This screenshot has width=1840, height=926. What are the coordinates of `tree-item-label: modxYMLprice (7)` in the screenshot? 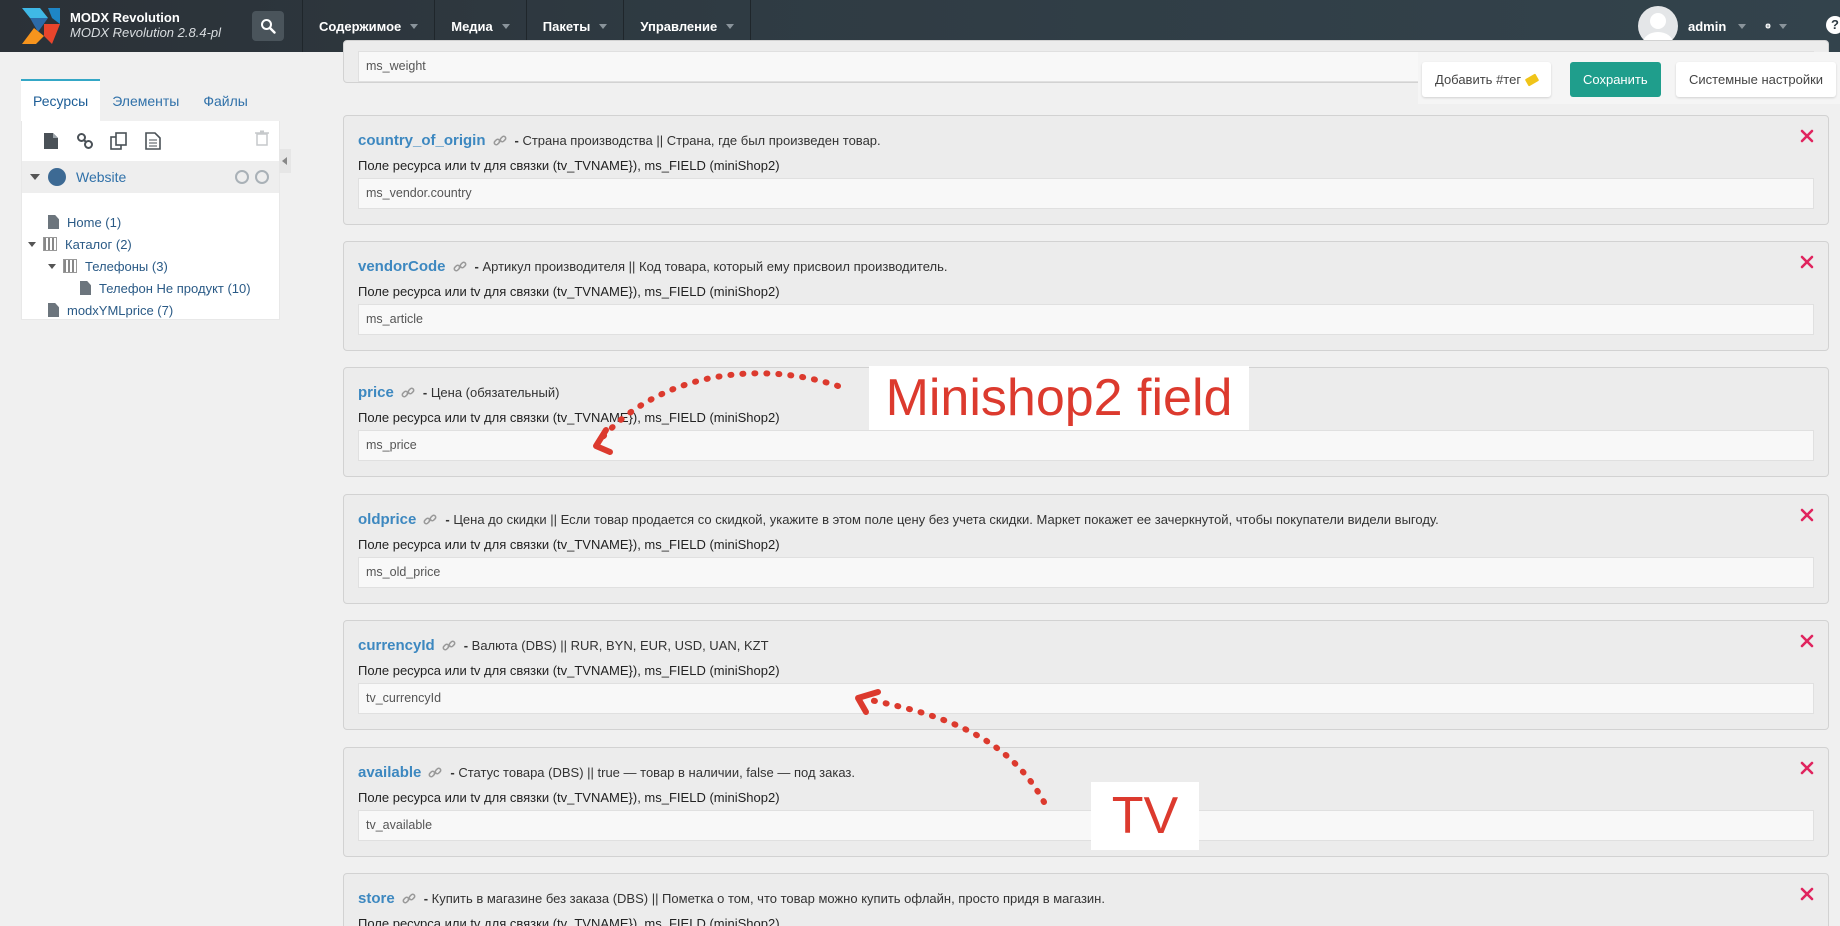 It's located at (120, 310).